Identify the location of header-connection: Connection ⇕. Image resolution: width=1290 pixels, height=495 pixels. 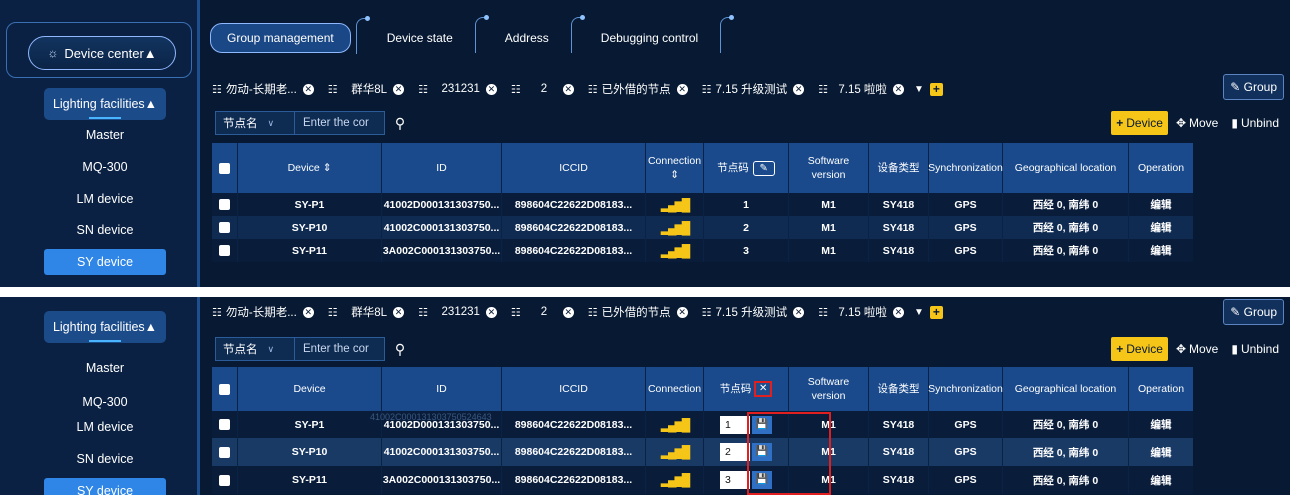
(675, 168).